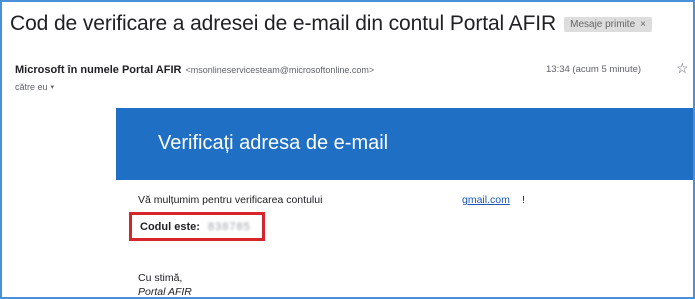  I want to click on thanks-text: Vă mulțumim pentru verificarea contului, so click(230, 200).